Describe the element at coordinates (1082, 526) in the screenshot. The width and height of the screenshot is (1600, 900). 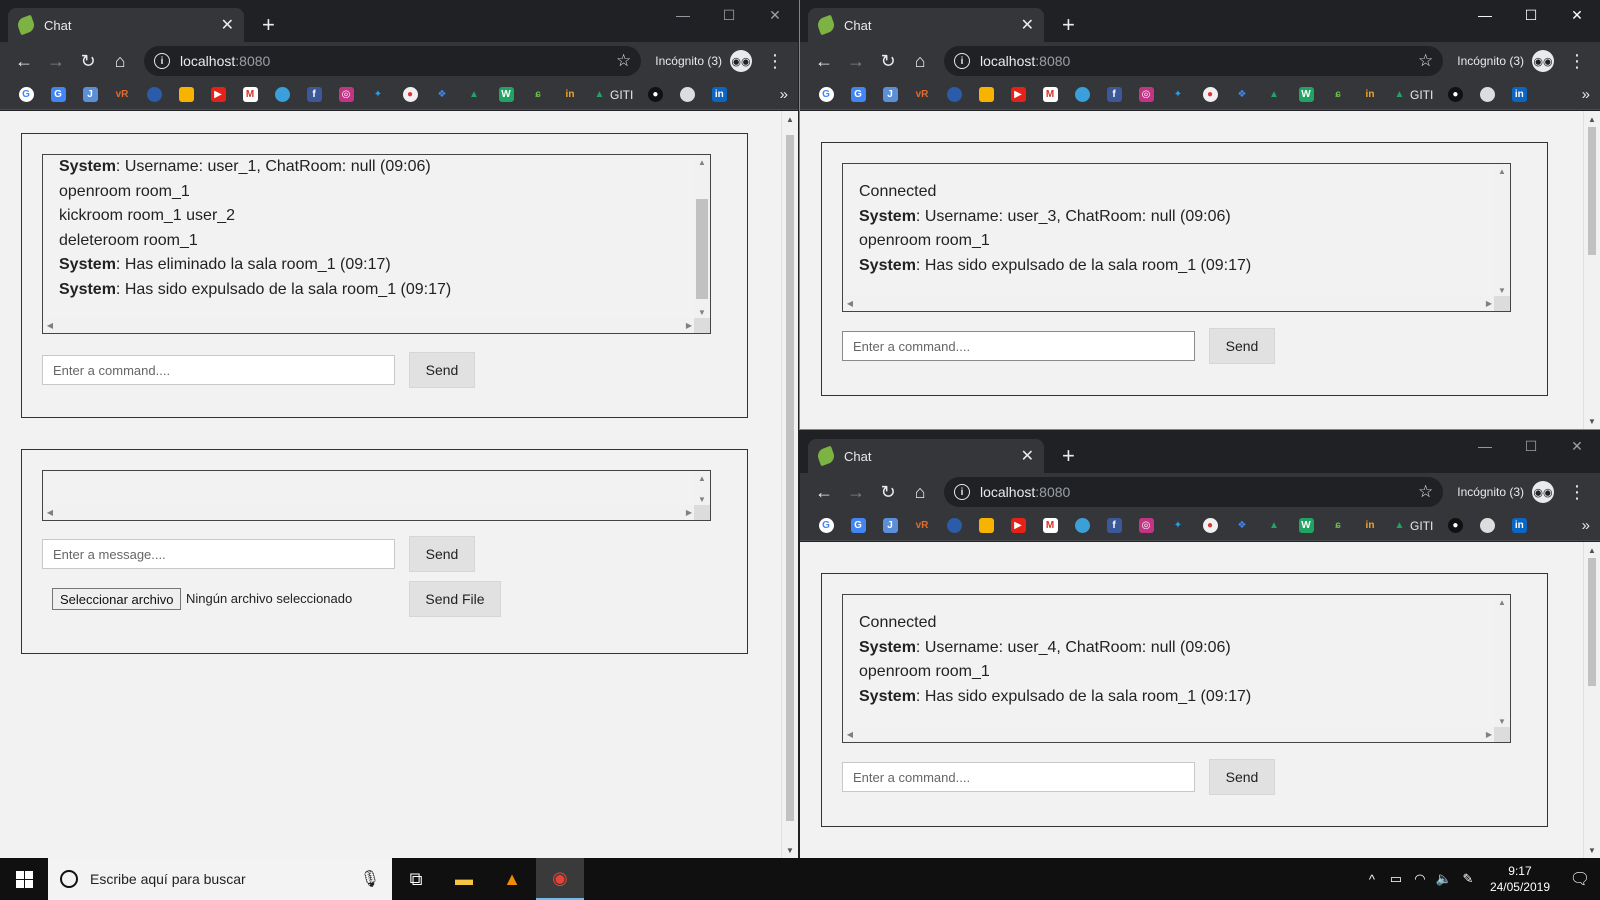
I see `bird-icon` at that location.